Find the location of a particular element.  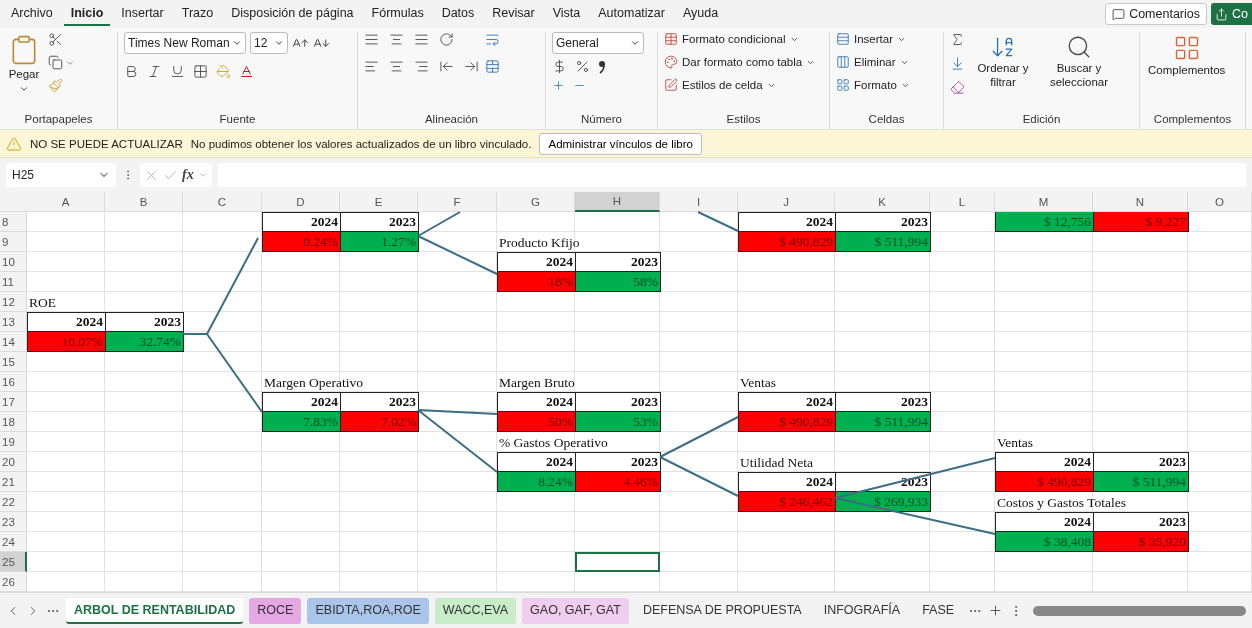

row-header: 10 is located at coordinates (13, 262).